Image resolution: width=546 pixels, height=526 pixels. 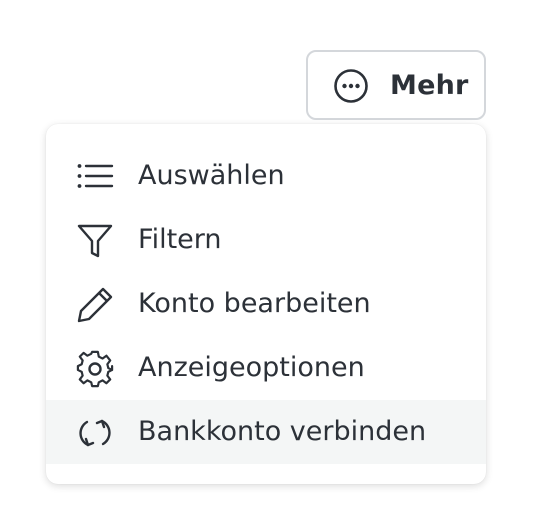 What do you see at coordinates (95, 369) in the screenshot?
I see `gear-icon` at bounding box center [95, 369].